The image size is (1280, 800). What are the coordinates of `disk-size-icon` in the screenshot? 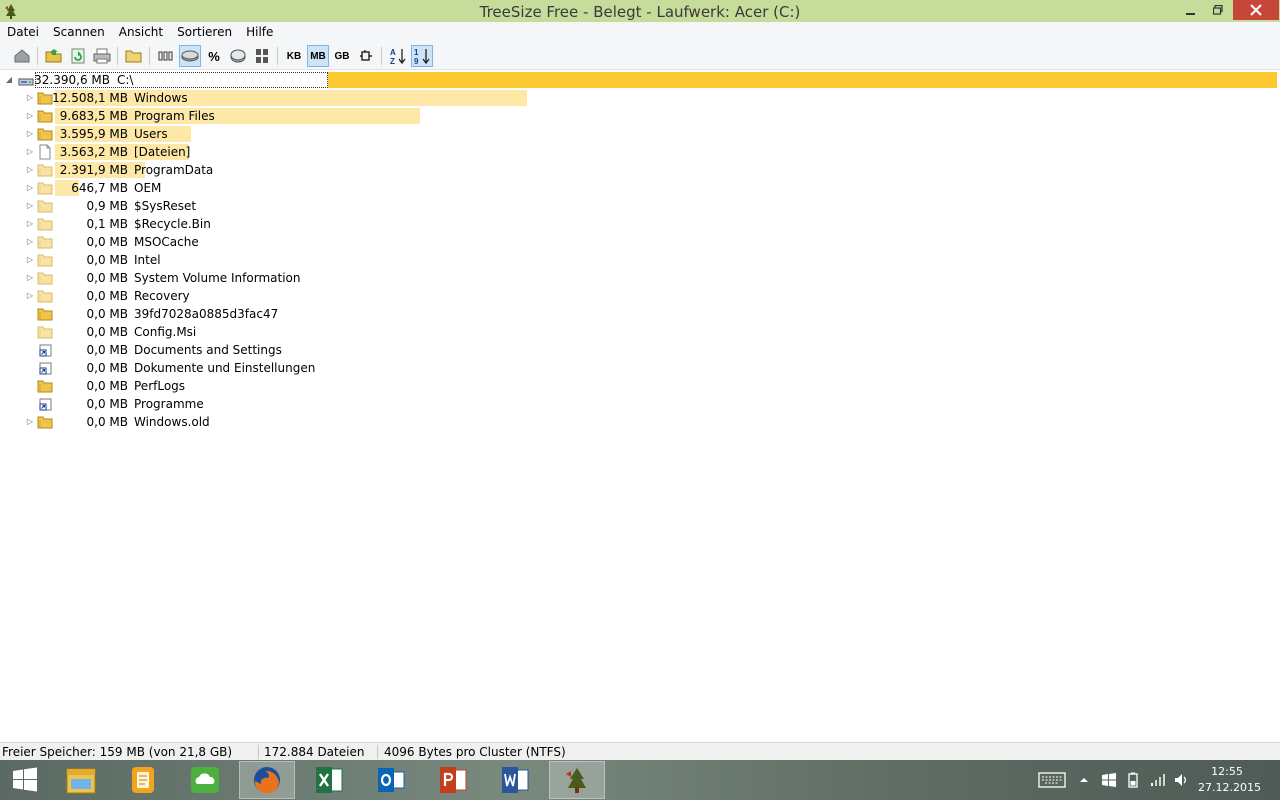 It's located at (190, 56).